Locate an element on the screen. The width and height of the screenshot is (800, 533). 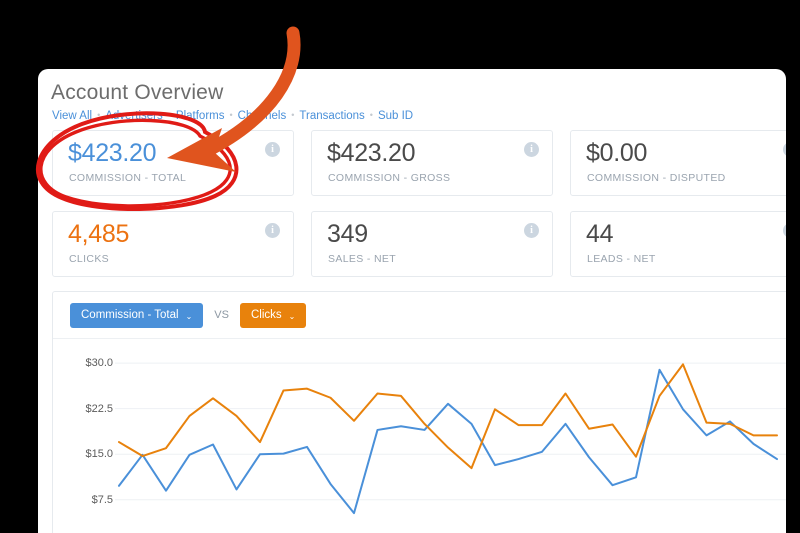
metric-card-commission-gross: $423.20 COMMISSION - GROSS is located at coordinates (432, 163).